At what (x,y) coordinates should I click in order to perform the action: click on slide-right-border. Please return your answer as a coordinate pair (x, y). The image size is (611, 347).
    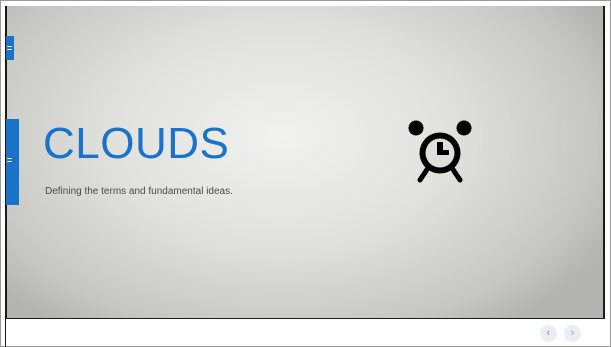
    Looking at the image, I should click on (604, 162).